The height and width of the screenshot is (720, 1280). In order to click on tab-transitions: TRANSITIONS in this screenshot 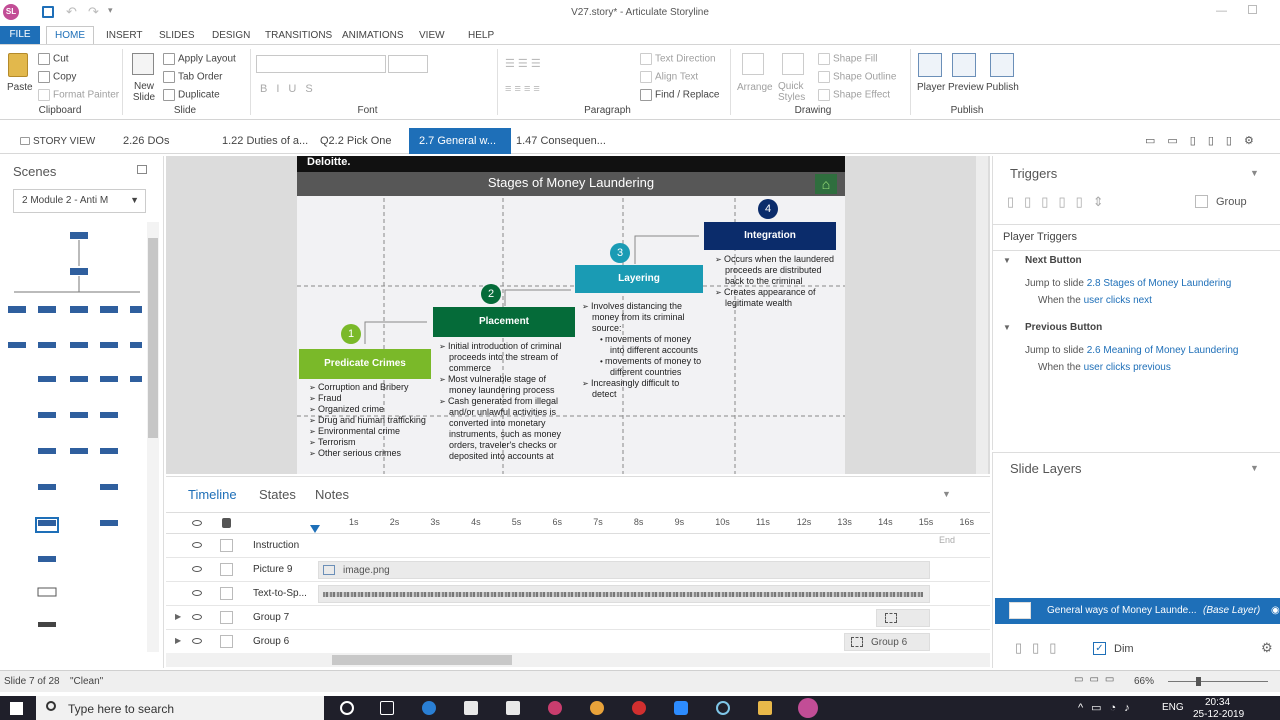, I will do `click(298, 35)`.